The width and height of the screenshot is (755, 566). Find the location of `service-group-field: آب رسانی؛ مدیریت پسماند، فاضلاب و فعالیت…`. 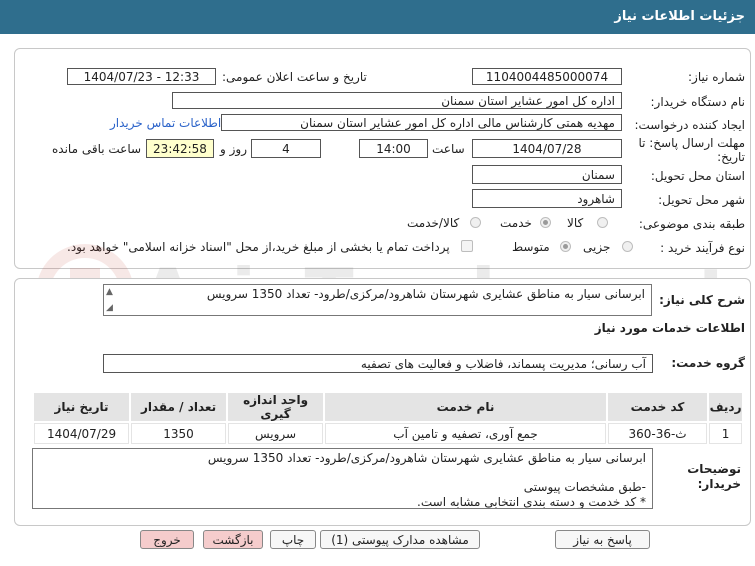

service-group-field: آب رسانی؛ مدیریت پسماند، فاضلاب و فعالیت… is located at coordinates (378, 363).